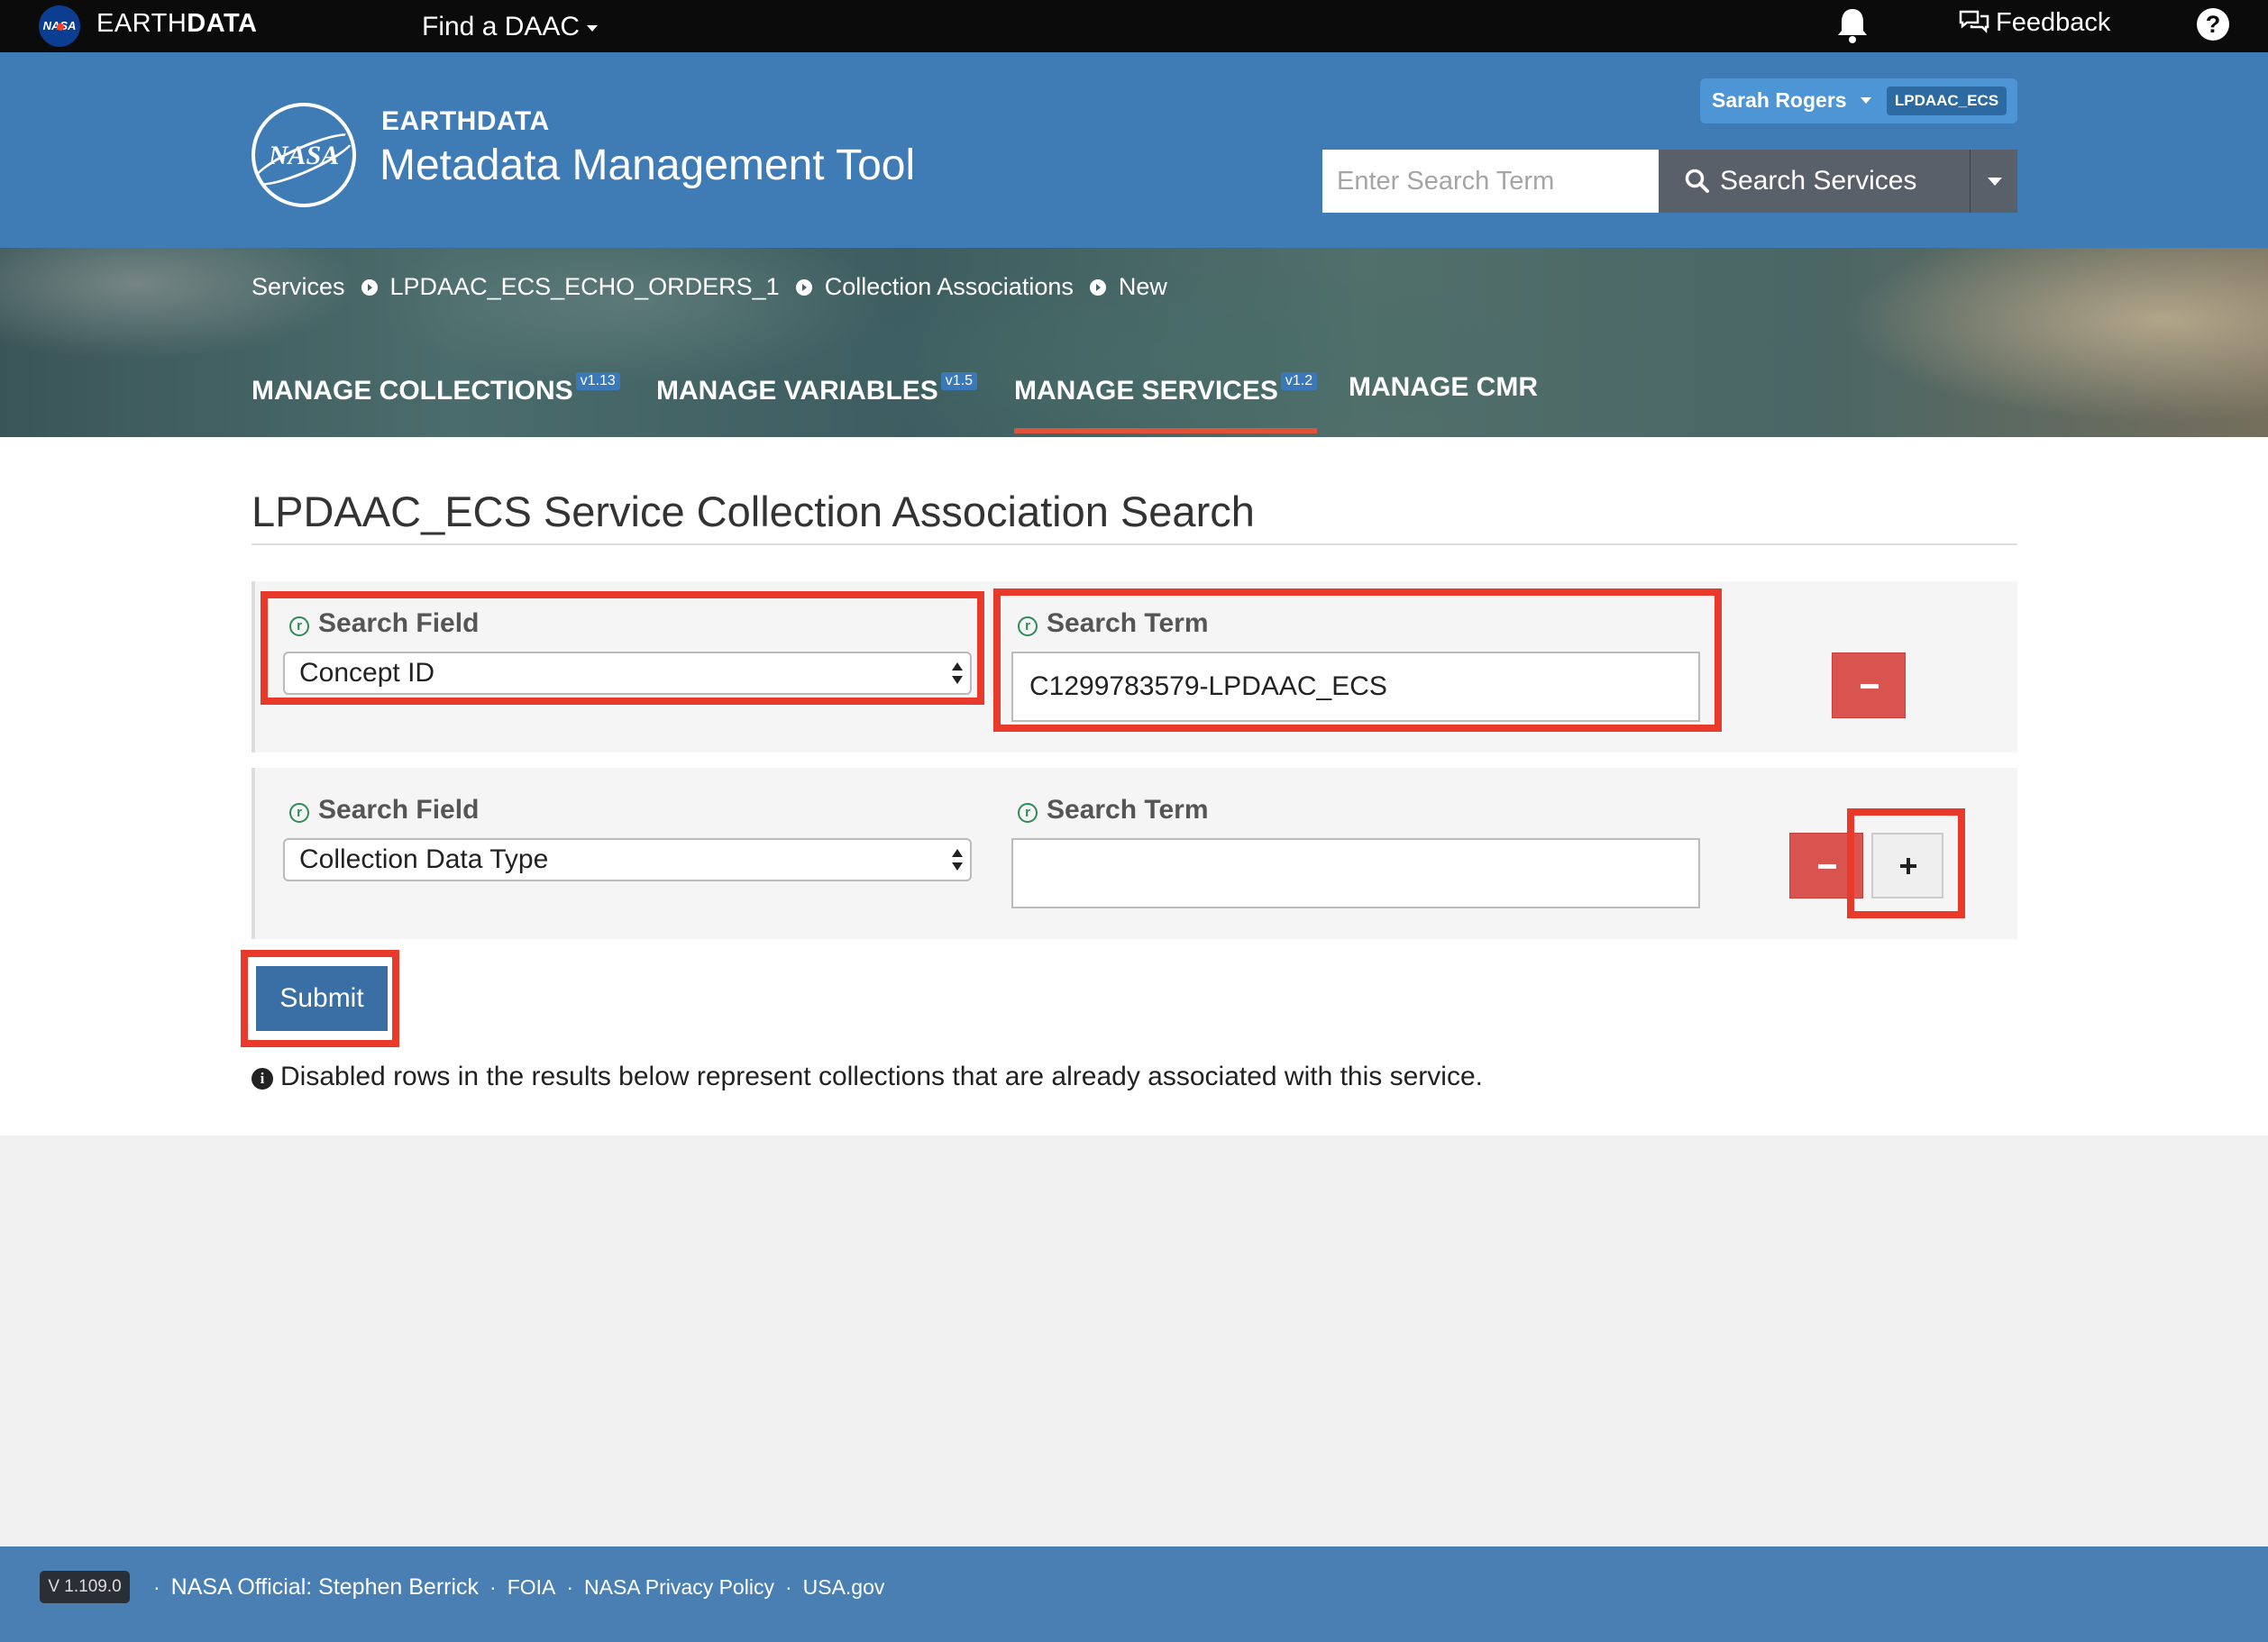 The width and height of the screenshot is (2268, 1642). Describe the element at coordinates (1907, 866) in the screenshot. I see `add-row-button` at that location.